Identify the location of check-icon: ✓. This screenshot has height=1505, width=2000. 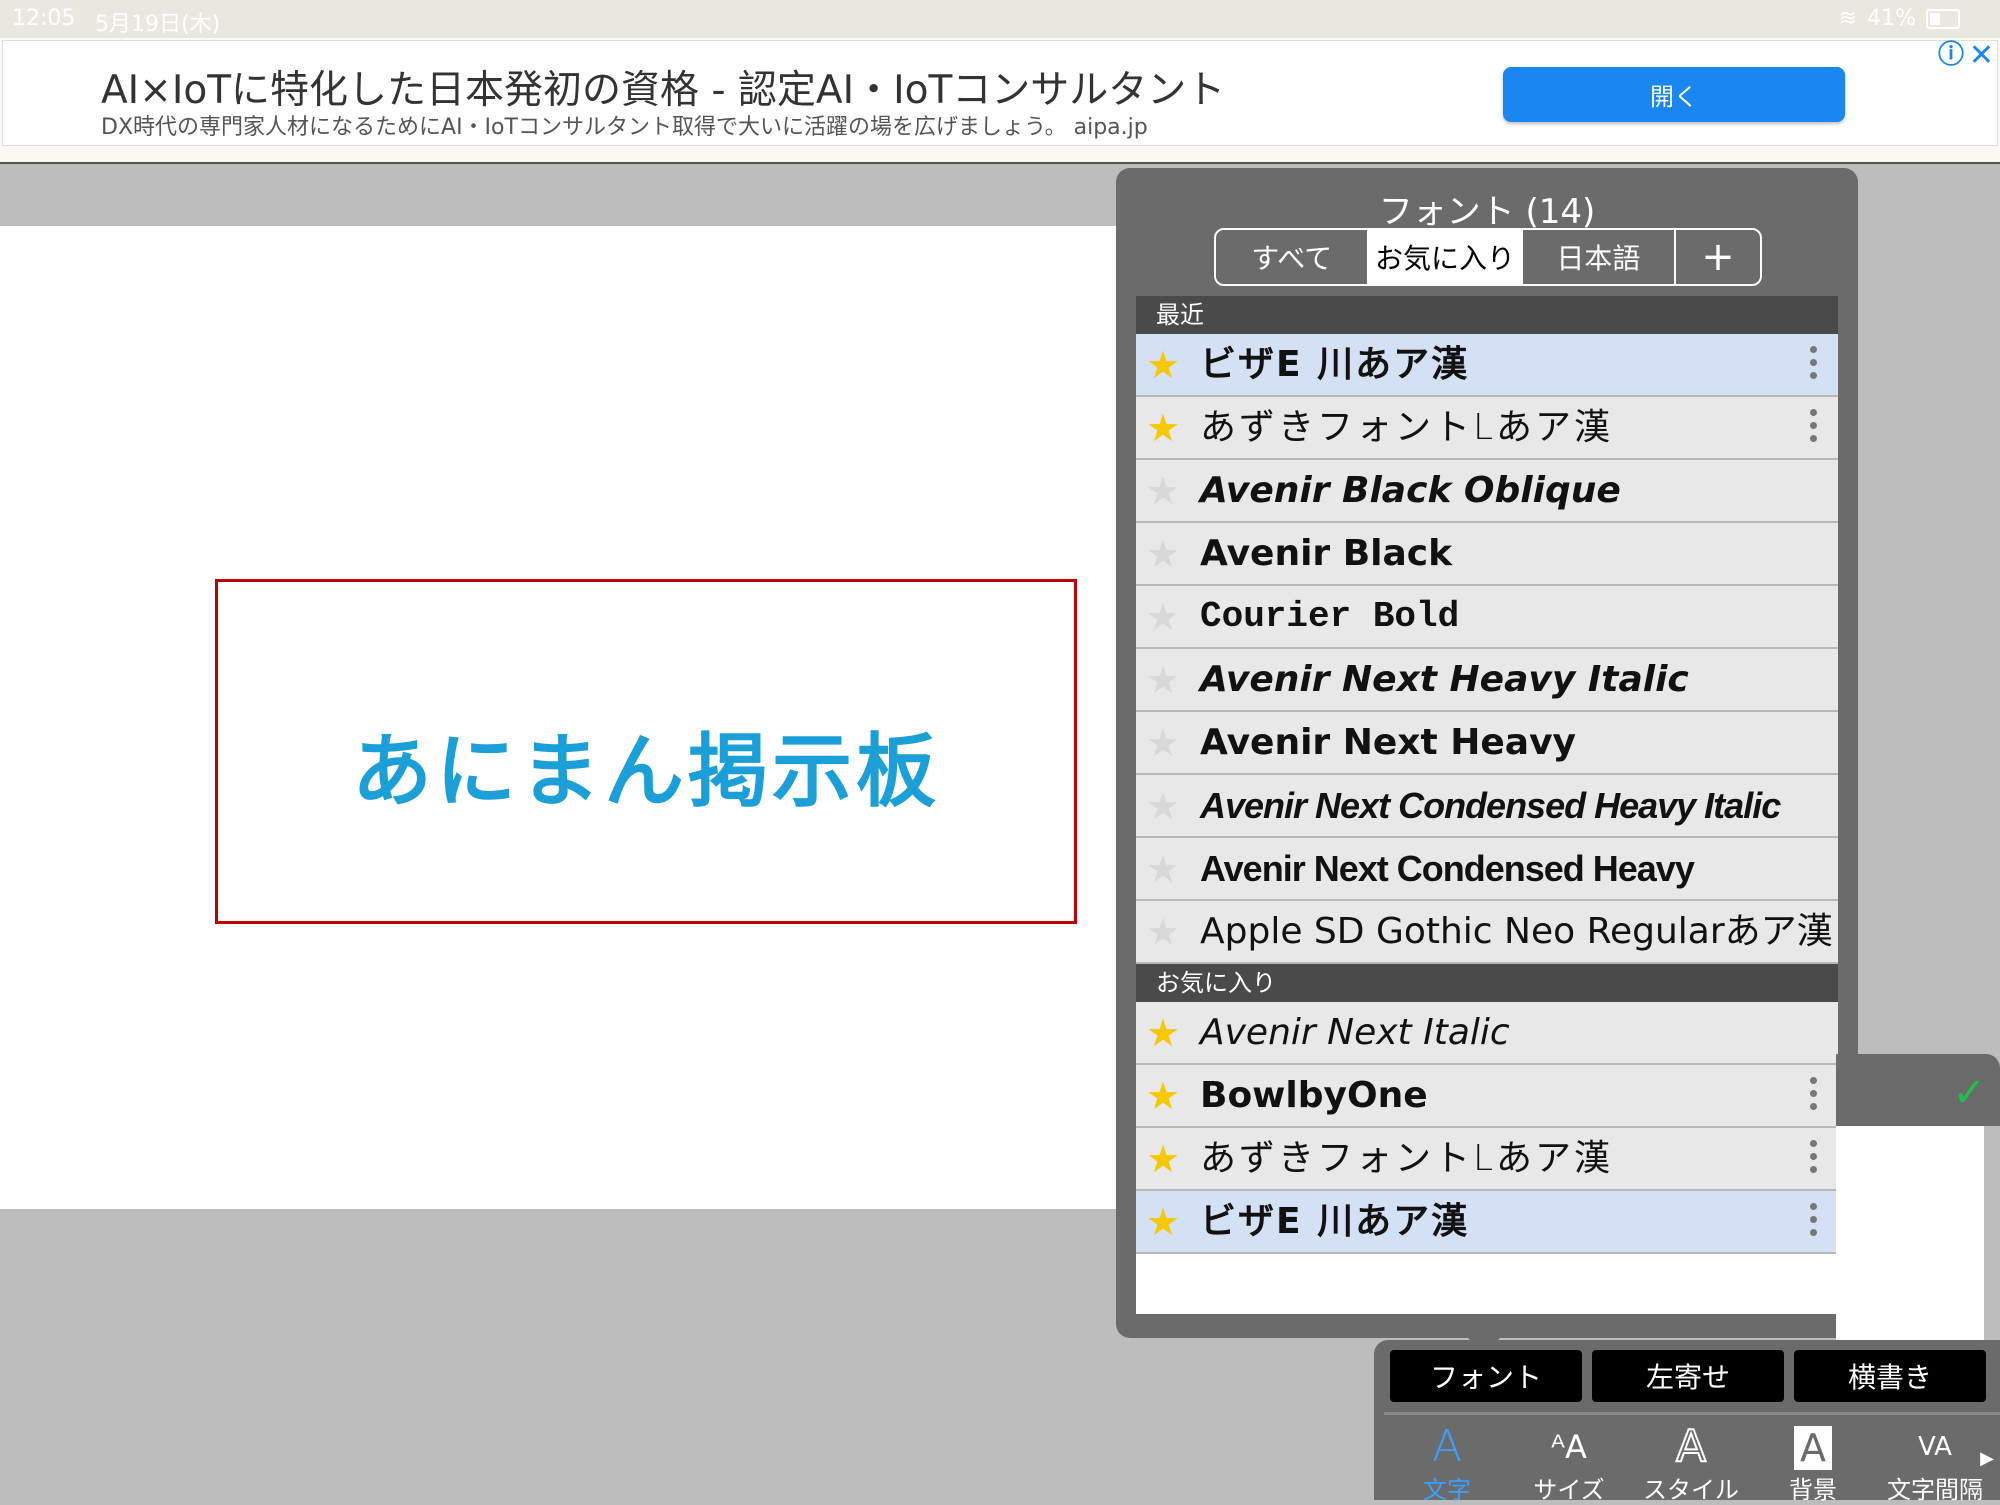
(1969, 1093).